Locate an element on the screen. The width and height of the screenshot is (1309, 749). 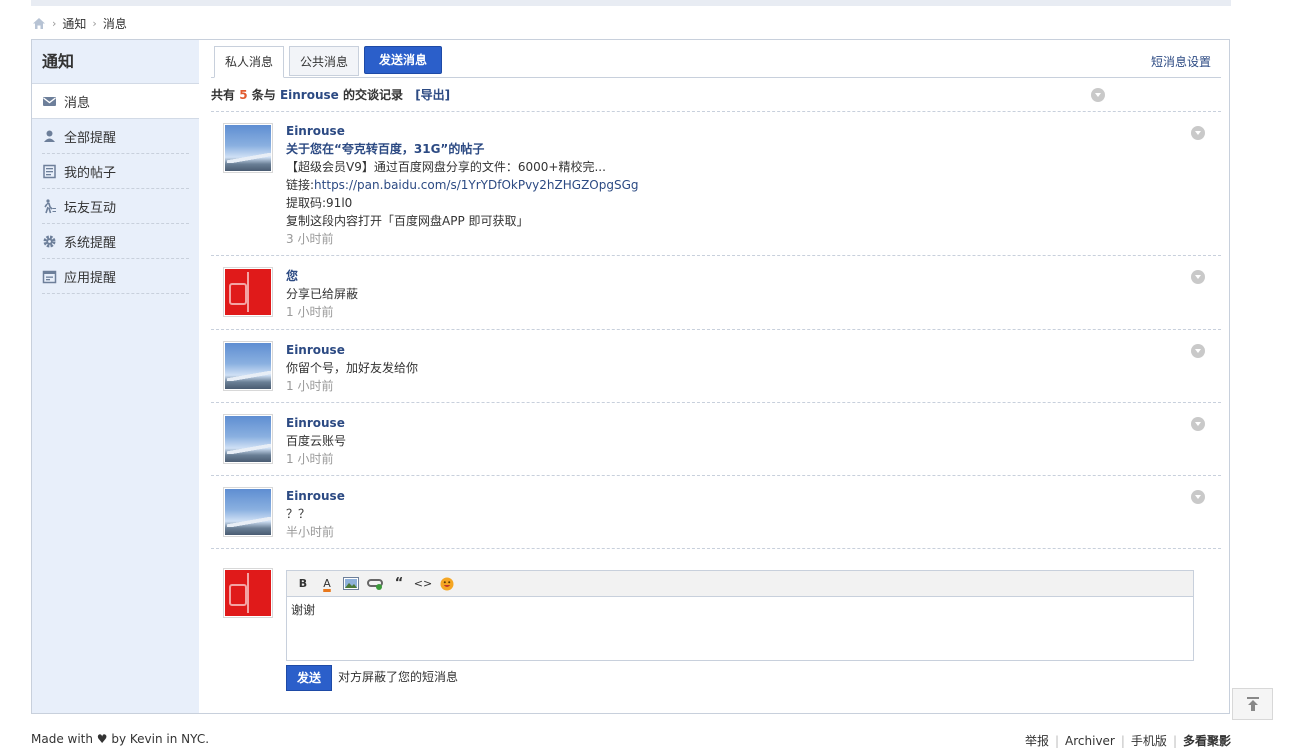
font-color-button: A is located at coordinates (327, 584).